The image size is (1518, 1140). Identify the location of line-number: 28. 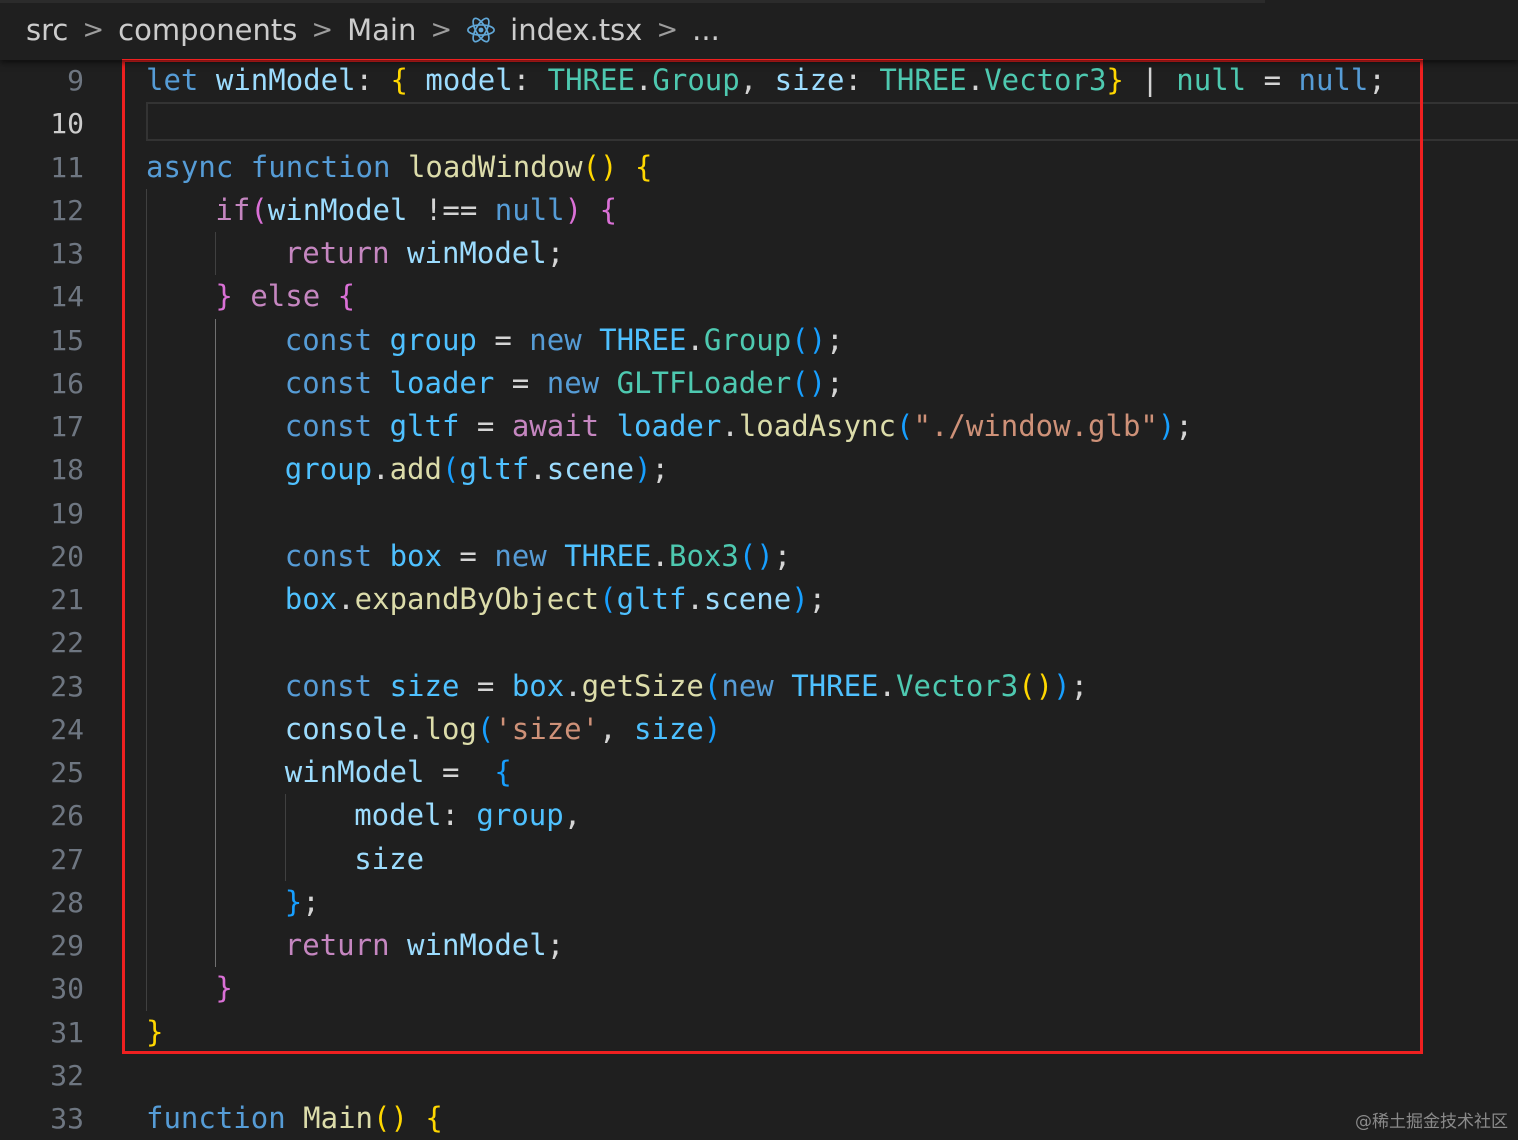
(67, 902).